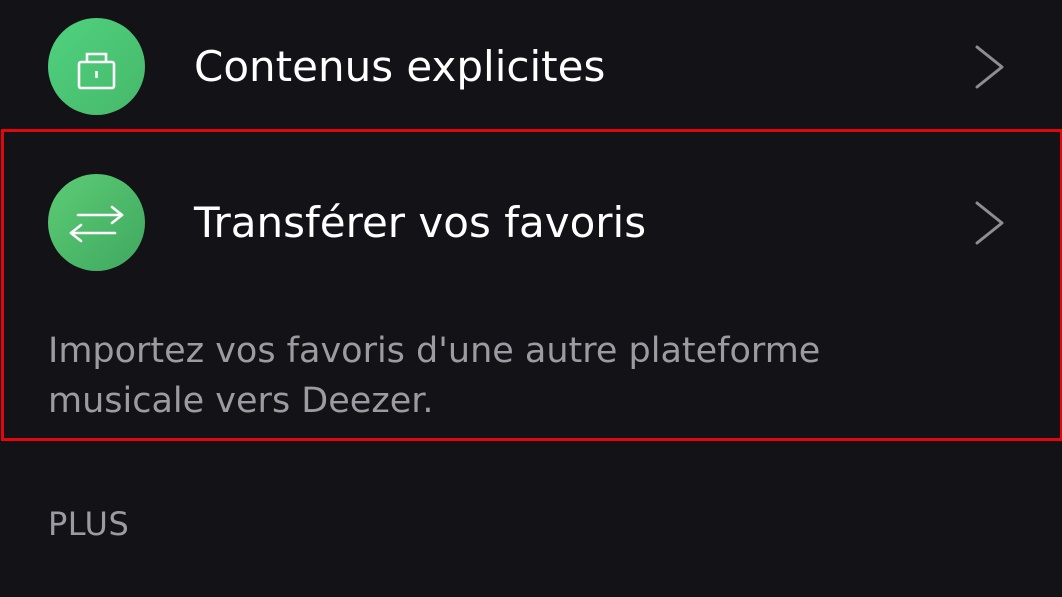 This screenshot has height=597, width=1062. Describe the element at coordinates (89, 524) in the screenshot. I see `section-header-more: PLUS` at that location.